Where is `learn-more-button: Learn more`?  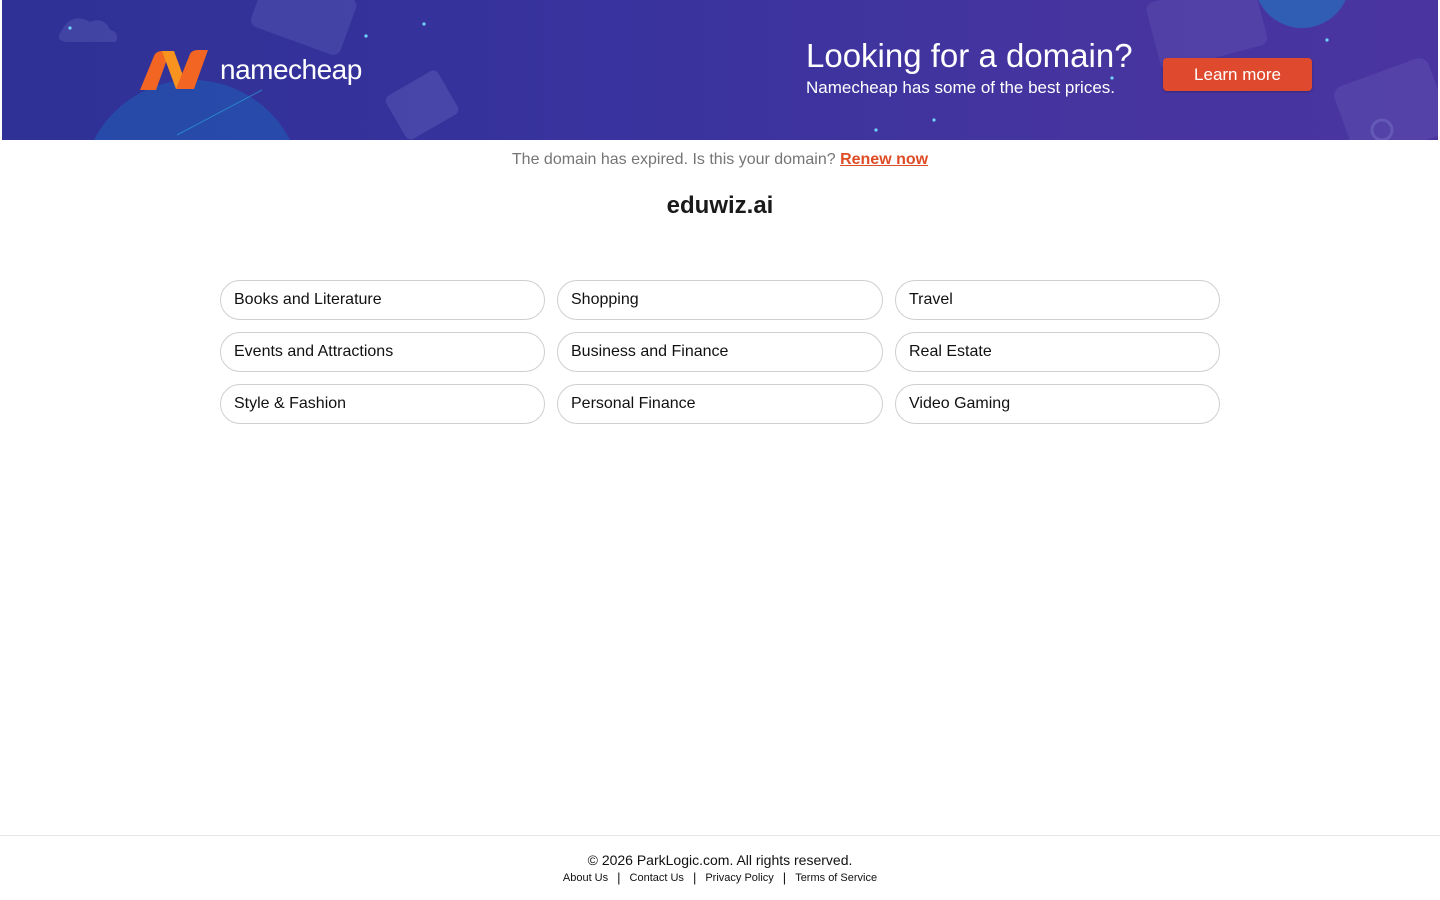
learn-more-button: Learn more is located at coordinates (1237, 74).